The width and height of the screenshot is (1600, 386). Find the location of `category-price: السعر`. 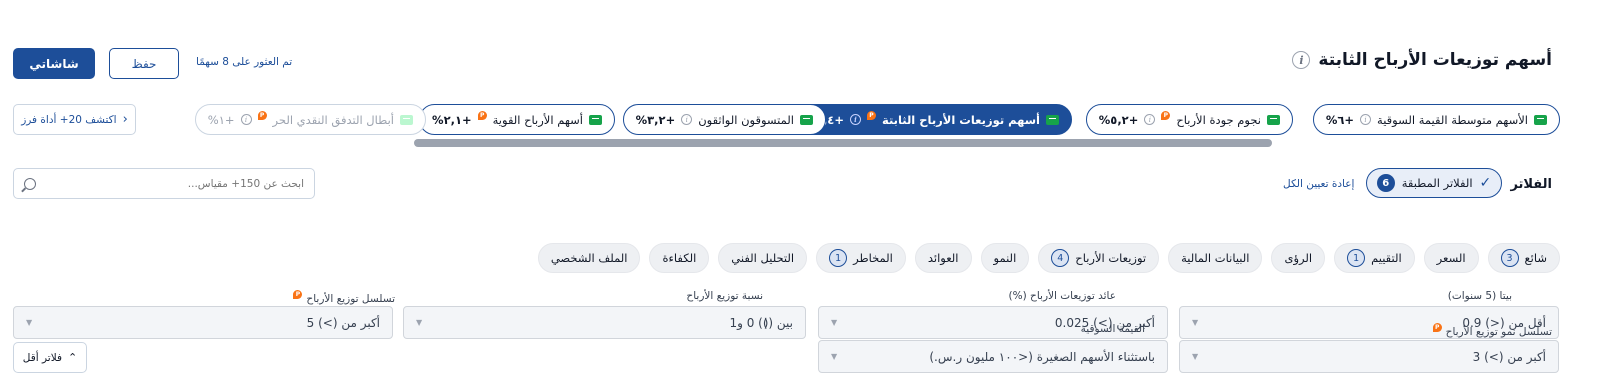

category-price: السعر is located at coordinates (1451, 258).